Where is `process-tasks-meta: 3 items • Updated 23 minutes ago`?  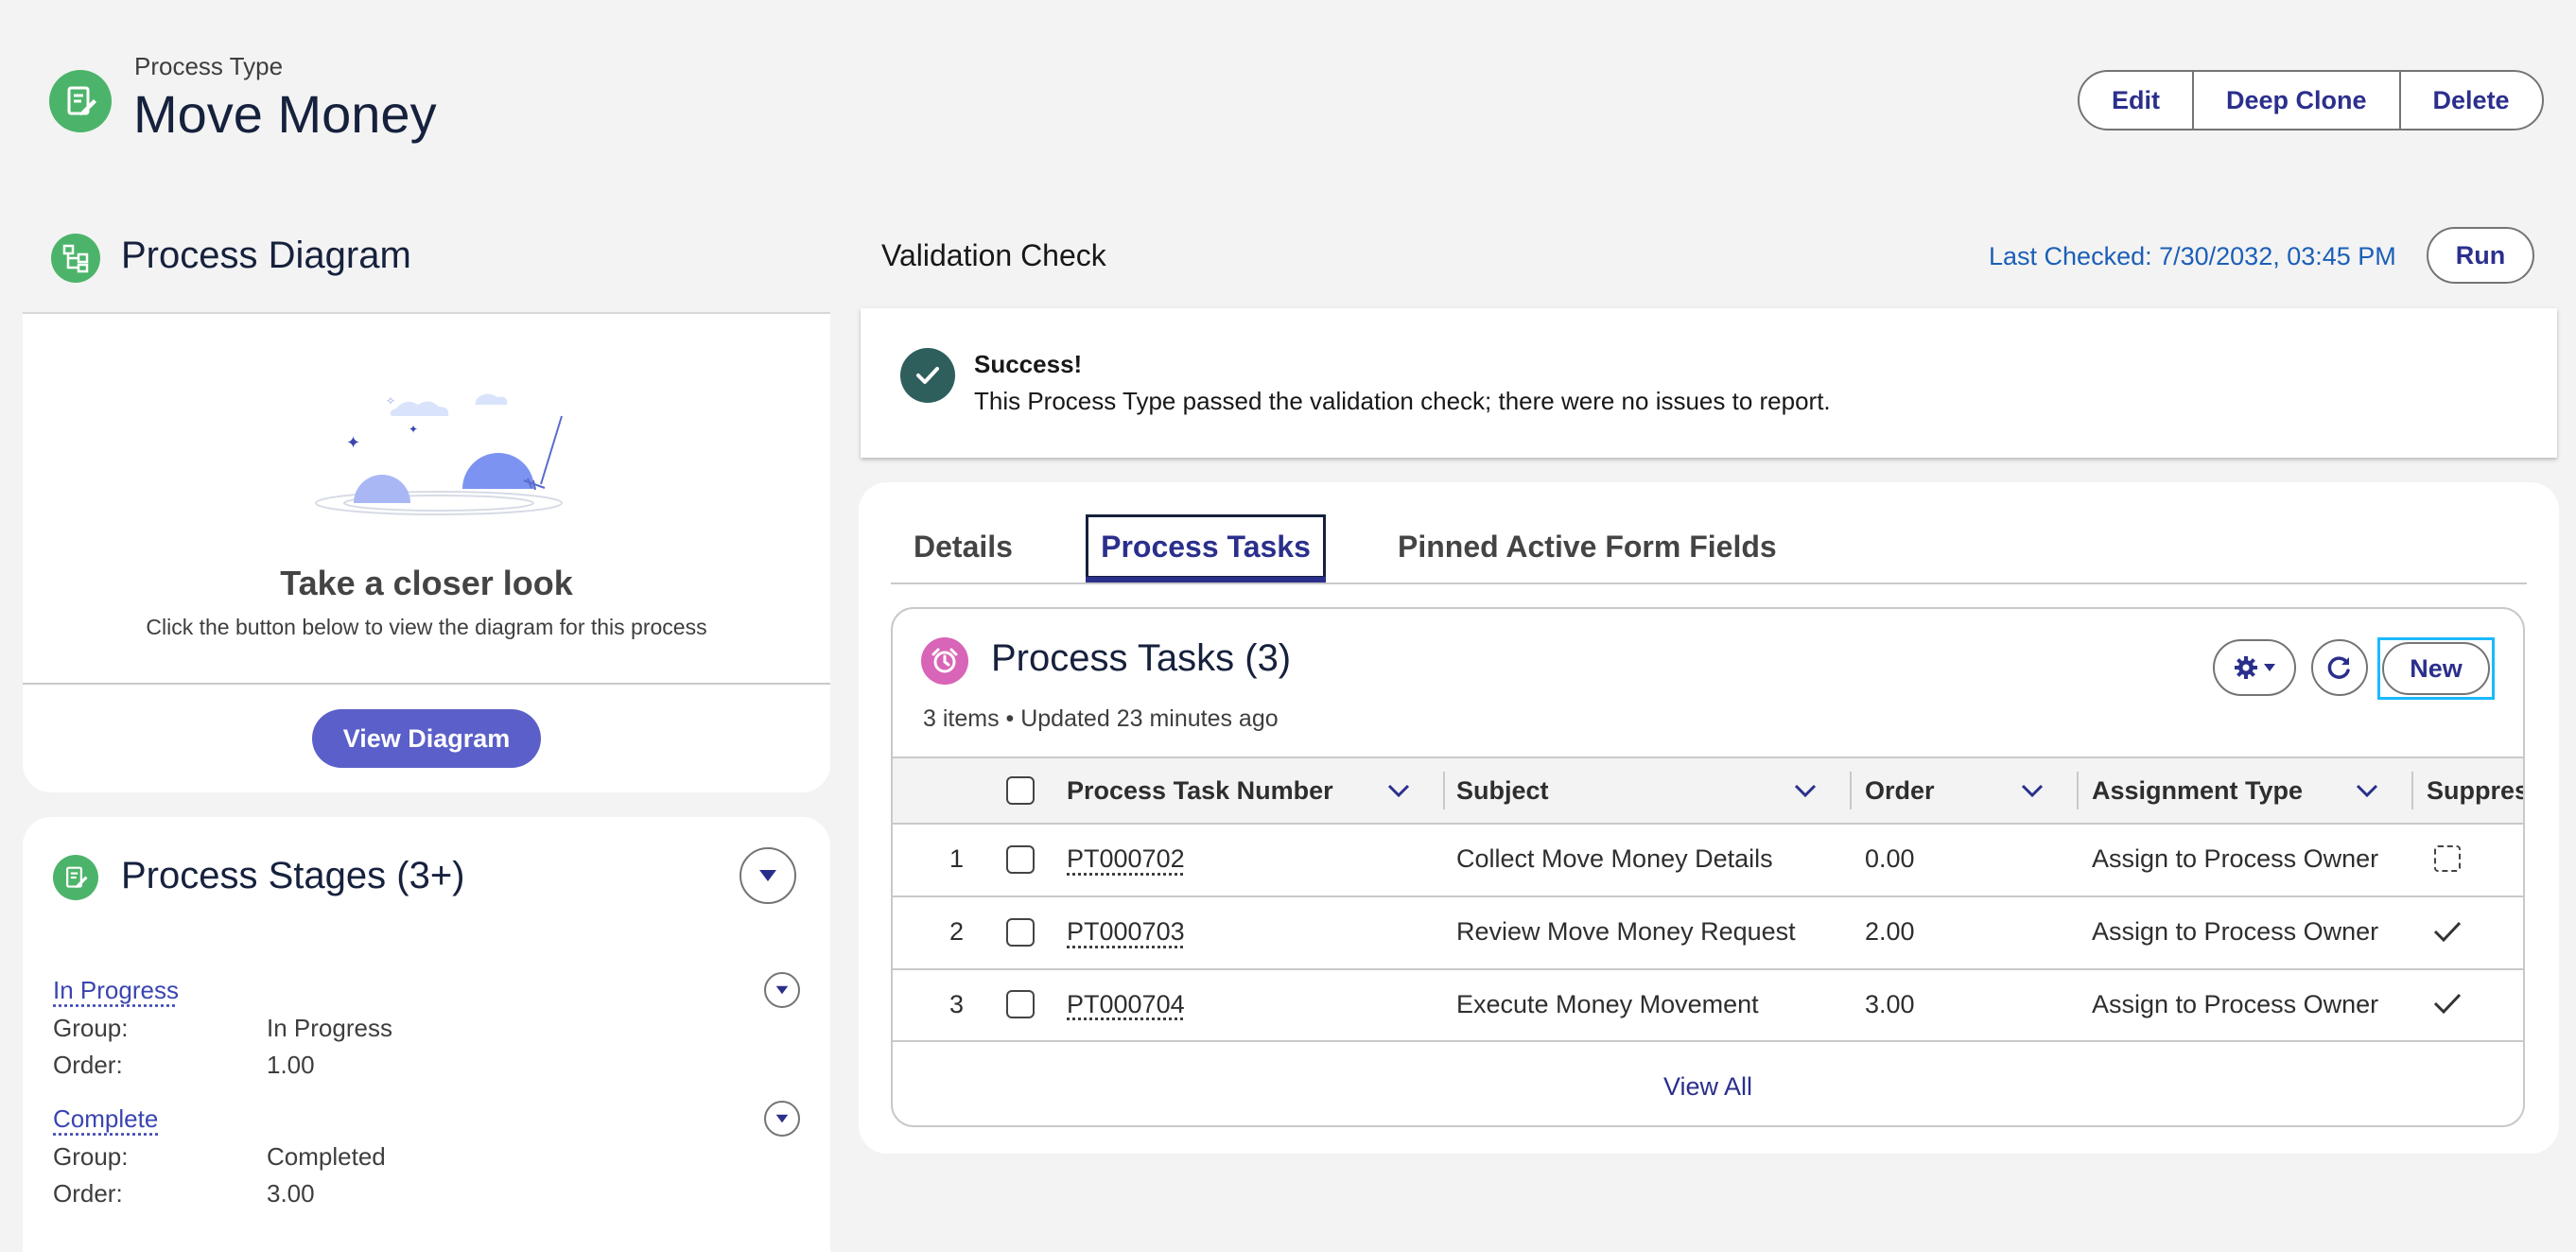 process-tasks-meta: 3 items • Updated 23 minutes ago is located at coordinates (1101, 718).